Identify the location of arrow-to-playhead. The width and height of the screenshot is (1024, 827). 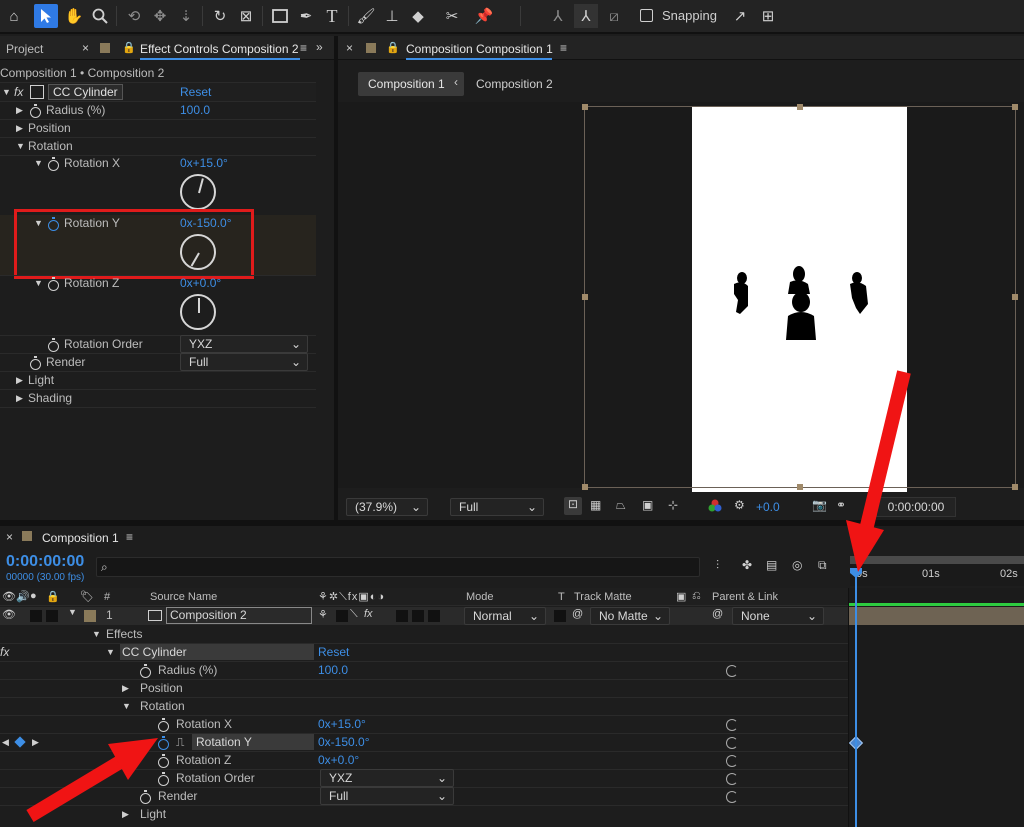
(878, 471).